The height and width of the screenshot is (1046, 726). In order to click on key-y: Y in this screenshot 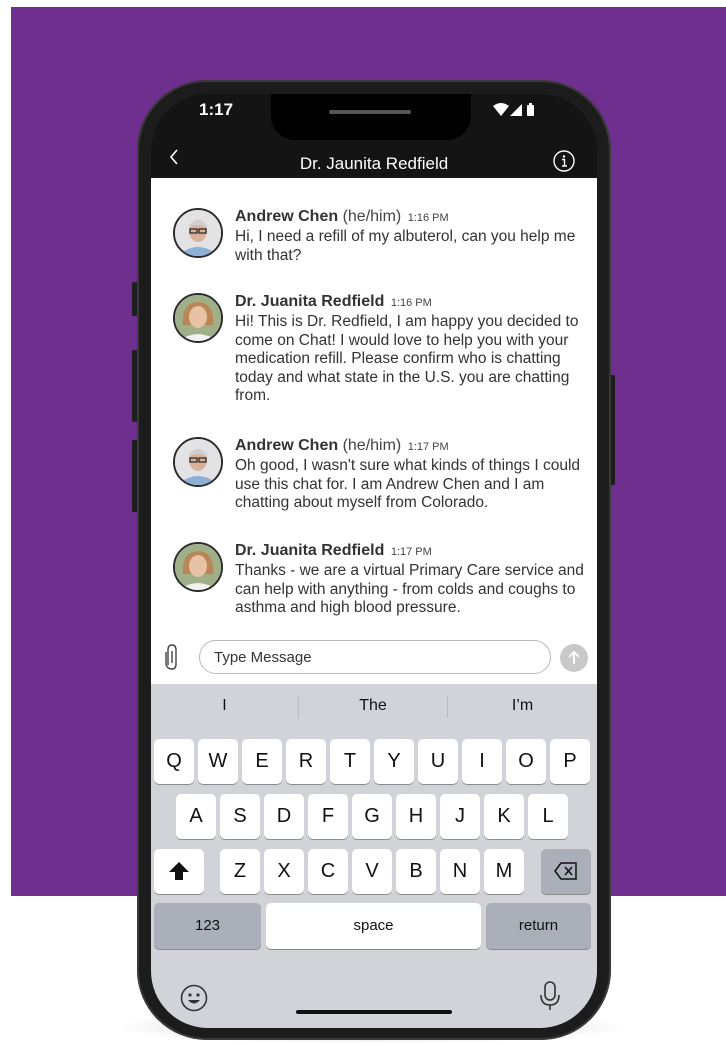, I will do `click(394, 761)`.